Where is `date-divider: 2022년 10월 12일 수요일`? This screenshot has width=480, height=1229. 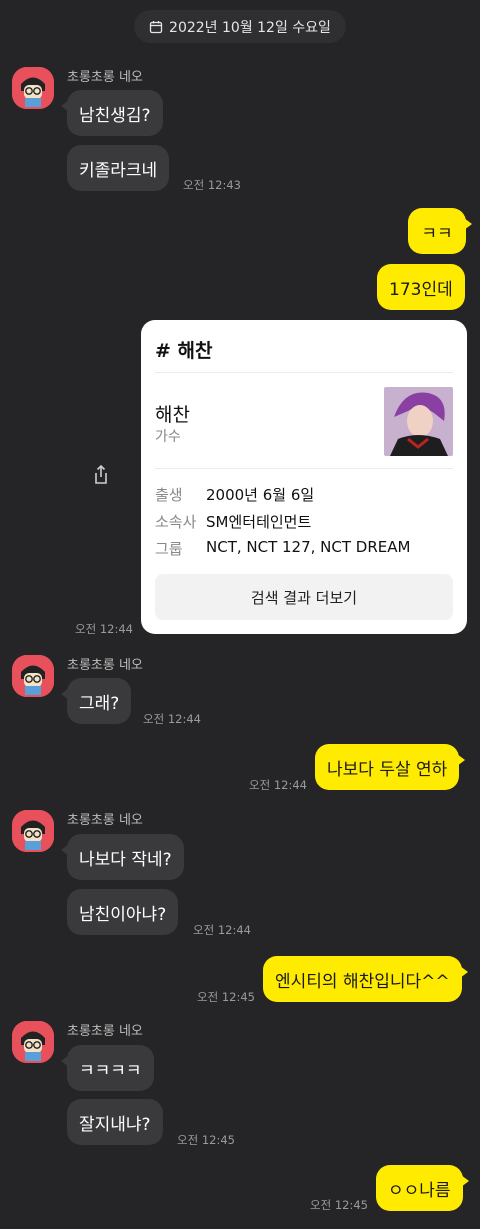
date-divider: 2022년 10월 12일 수요일 is located at coordinates (240, 26).